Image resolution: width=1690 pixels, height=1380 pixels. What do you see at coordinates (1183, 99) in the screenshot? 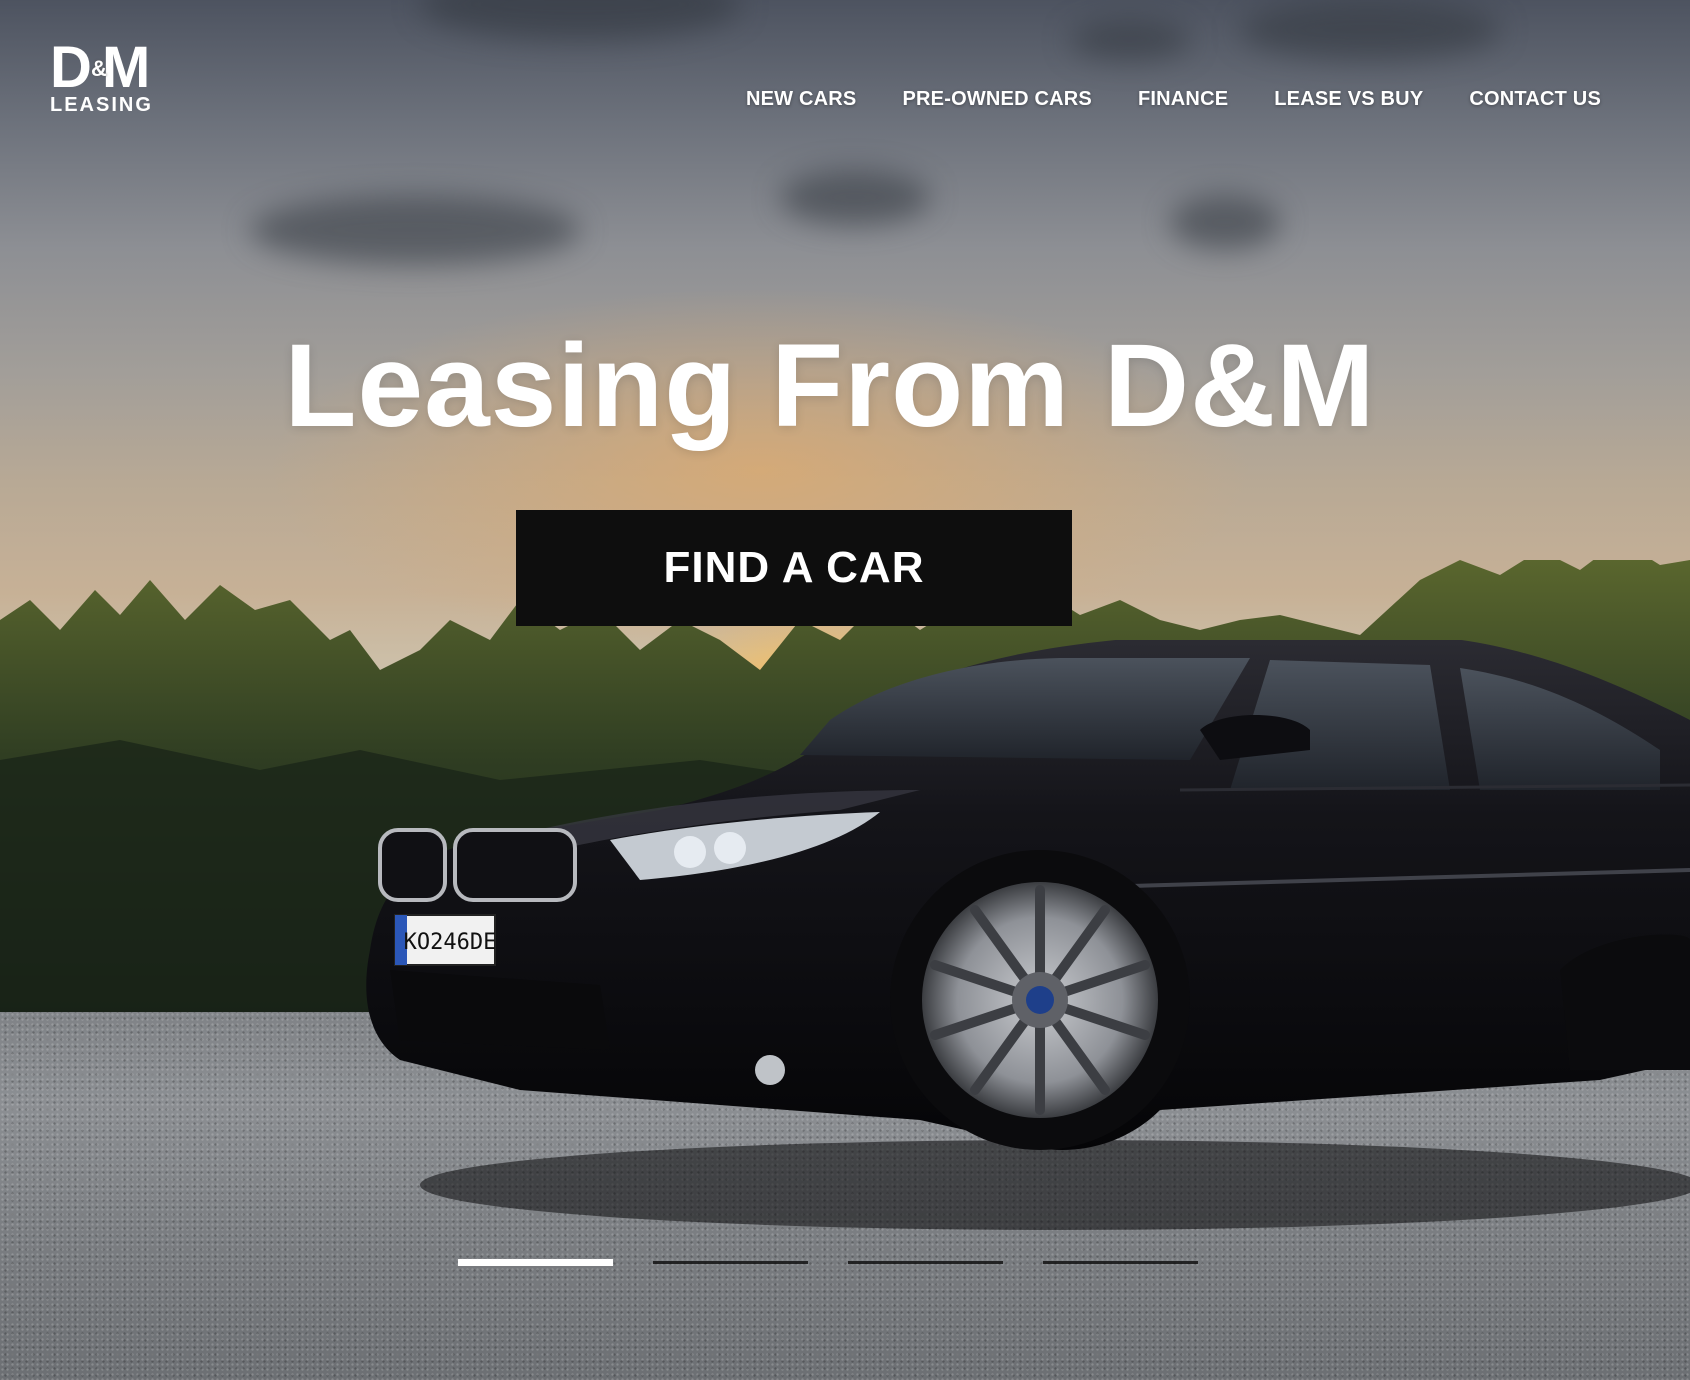
I see `nav-item-finance: FINANCE` at bounding box center [1183, 99].